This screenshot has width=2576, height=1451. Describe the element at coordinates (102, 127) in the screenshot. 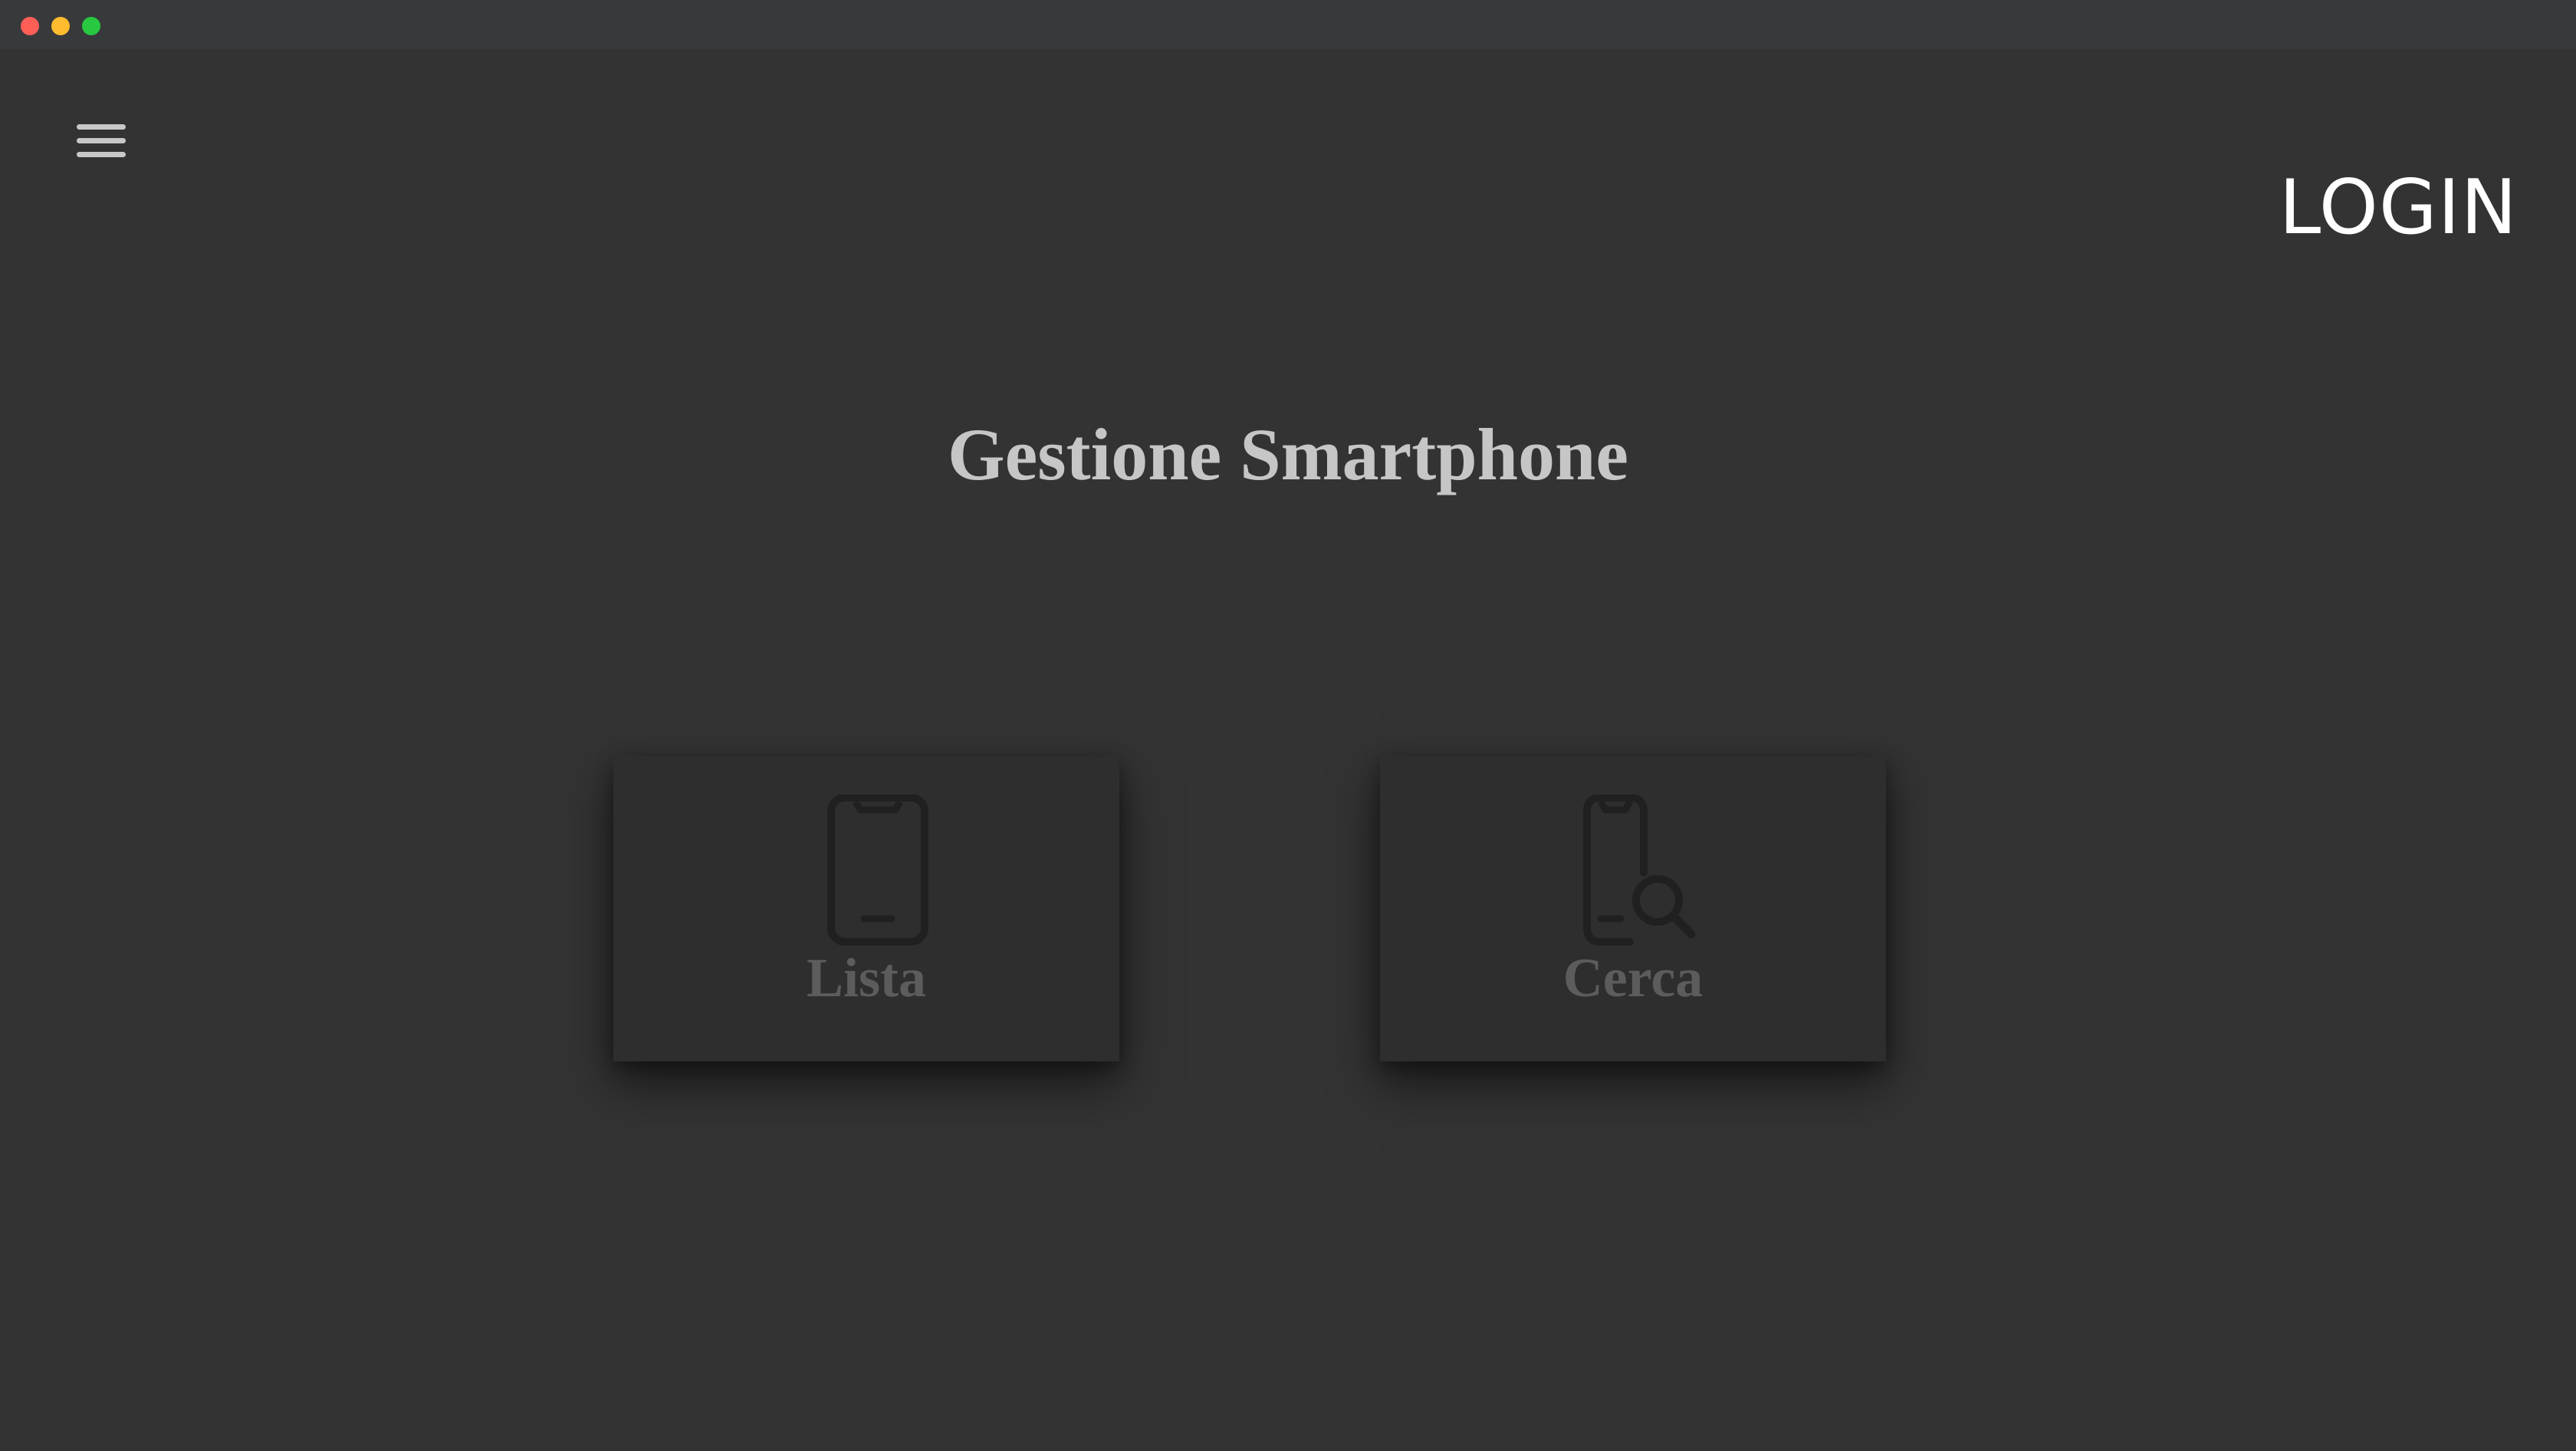

I see `menu-bar-top` at that location.